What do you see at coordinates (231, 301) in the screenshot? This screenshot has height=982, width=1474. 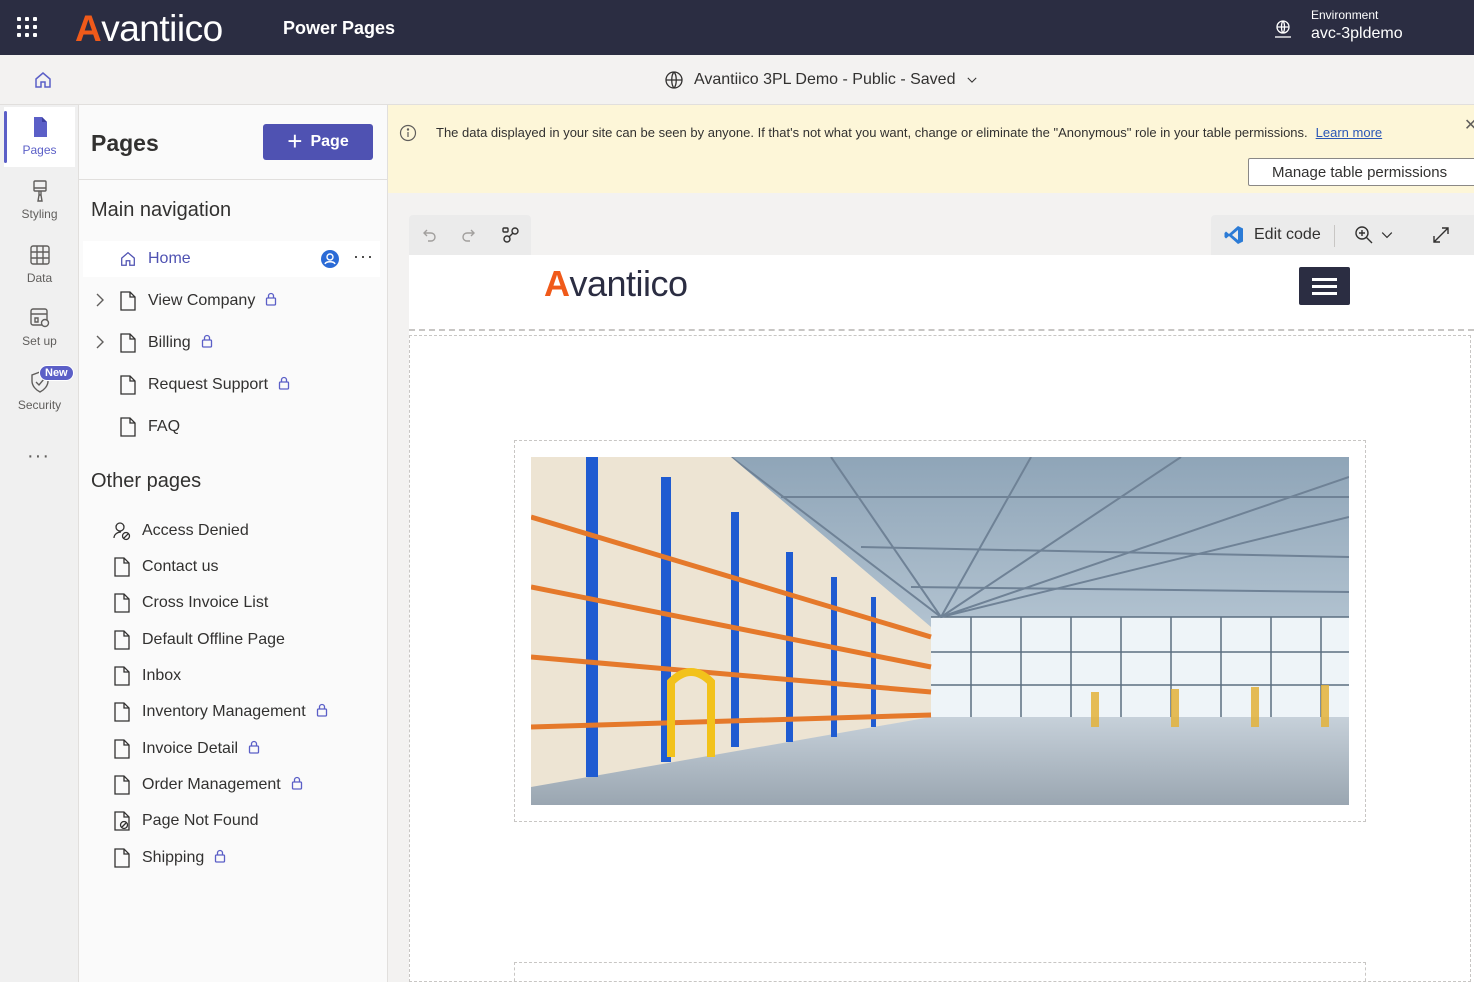 I see `nav-item-view-company: View Company` at bounding box center [231, 301].